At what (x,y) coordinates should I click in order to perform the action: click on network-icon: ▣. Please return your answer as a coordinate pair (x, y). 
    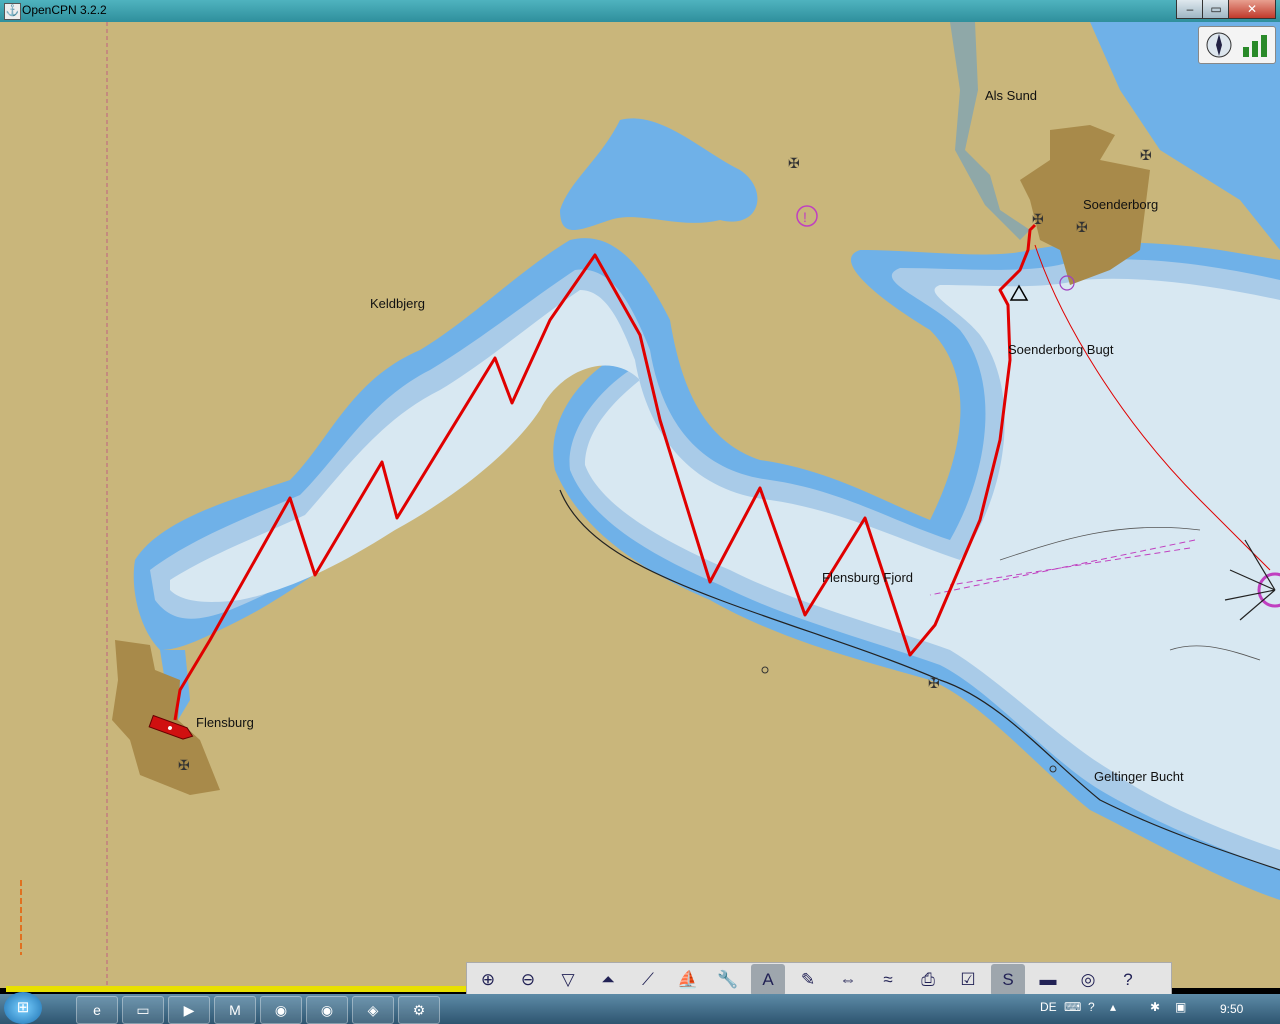
    Looking at the image, I should click on (1180, 1007).